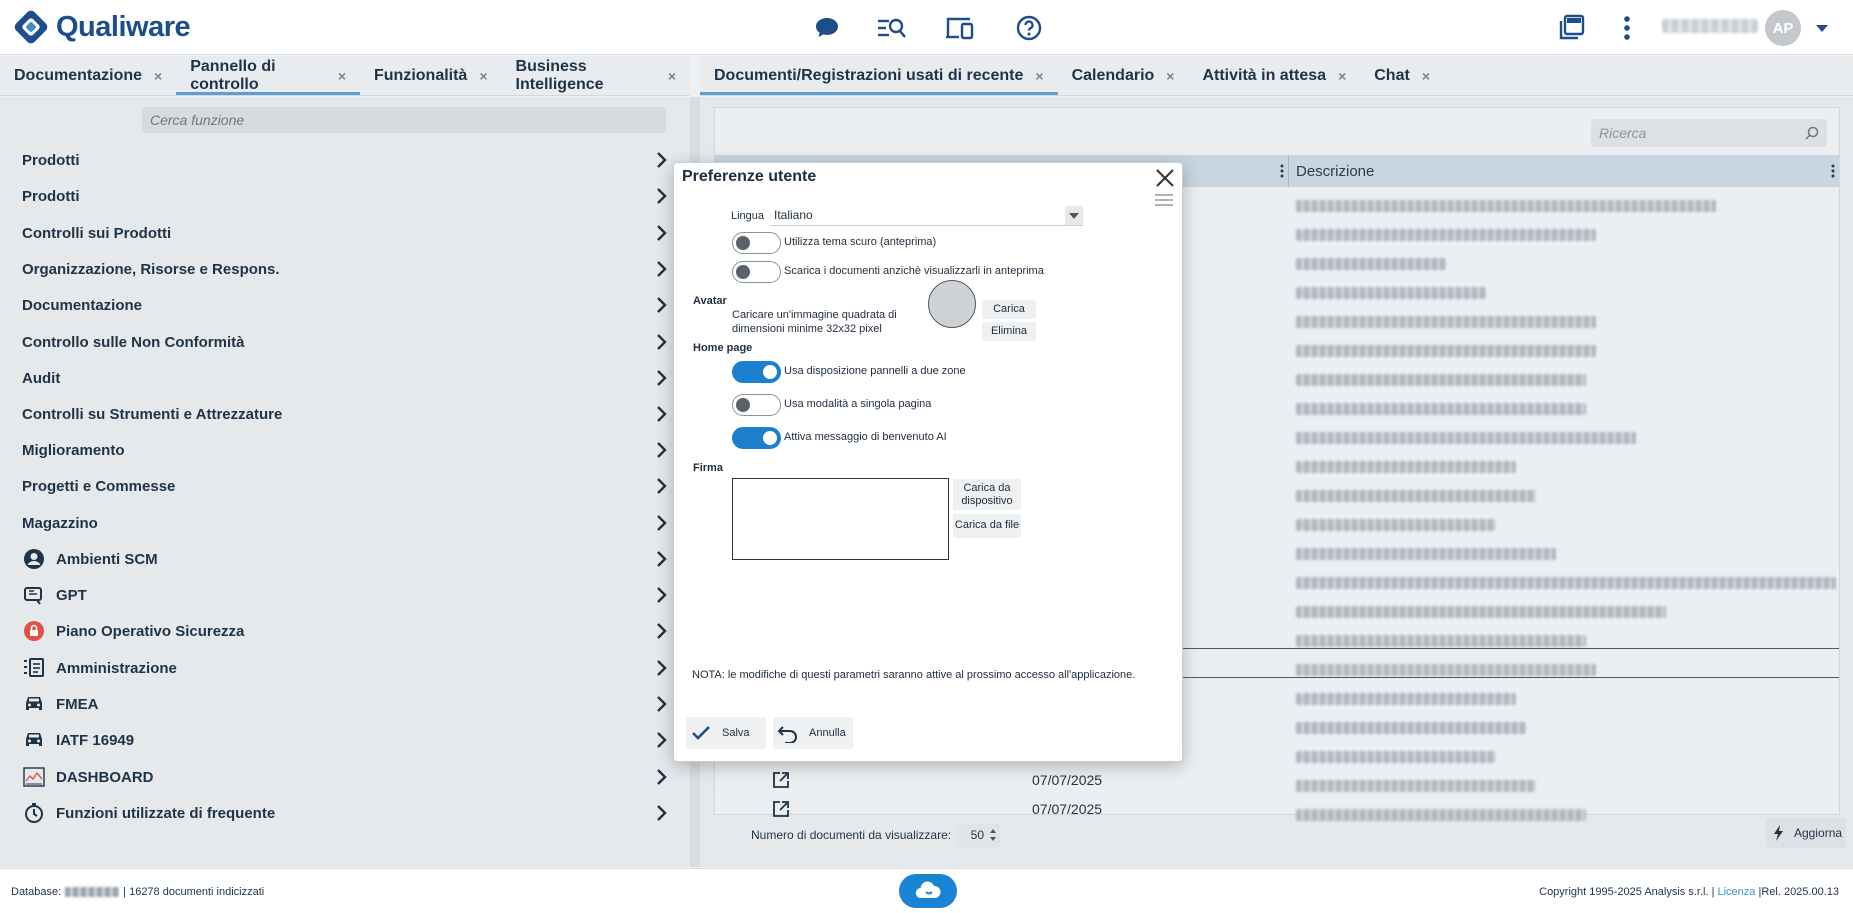 The height and width of the screenshot is (913, 1853). What do you see at coordinates (1736, 892) in the screenshot?
I see `license-link: Licenza` at bounding box center [1736, 892].